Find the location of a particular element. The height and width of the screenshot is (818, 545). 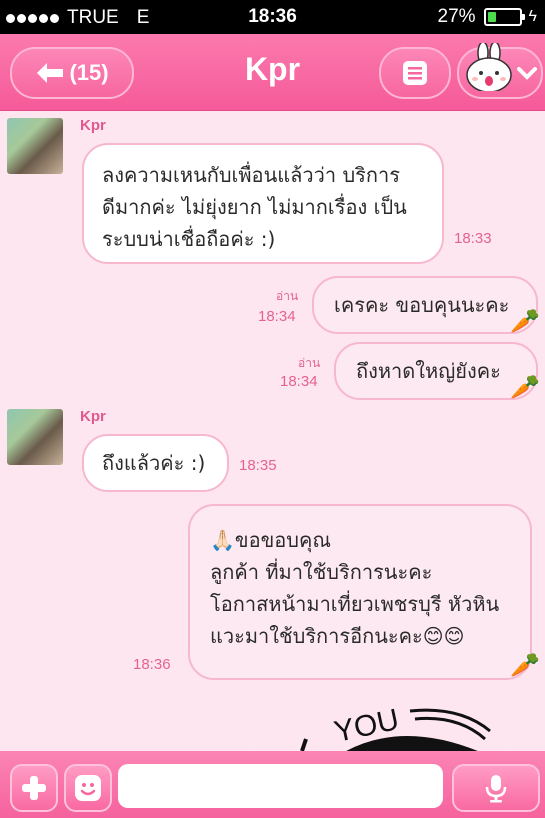

battery-fill is located at coordinates (491, 17).